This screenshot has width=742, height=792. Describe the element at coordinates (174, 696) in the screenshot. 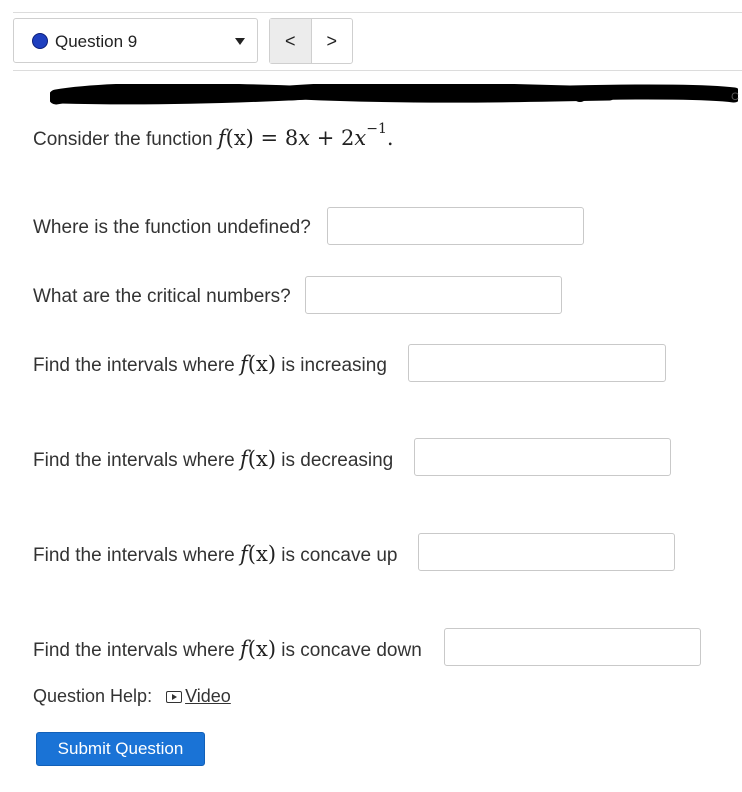

I see `video-play-icon` at that location.